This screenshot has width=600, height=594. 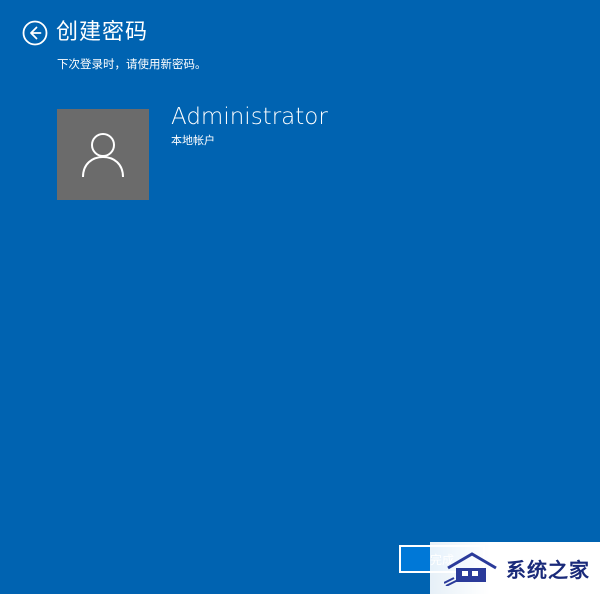 I want to click on back-button, so click(x=35, y=33).